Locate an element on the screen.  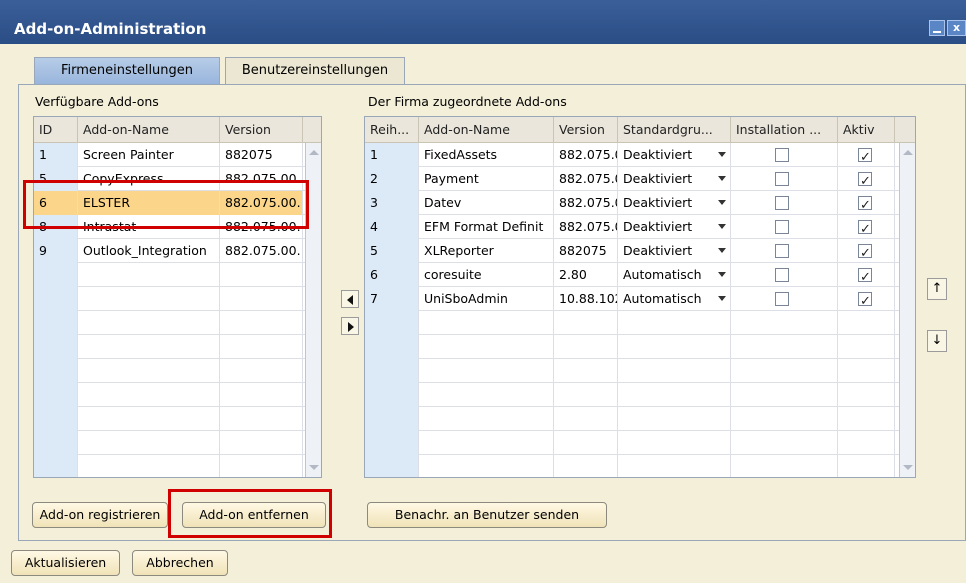
cell-version: 882.075.0 is located at coordinates (586, 203).